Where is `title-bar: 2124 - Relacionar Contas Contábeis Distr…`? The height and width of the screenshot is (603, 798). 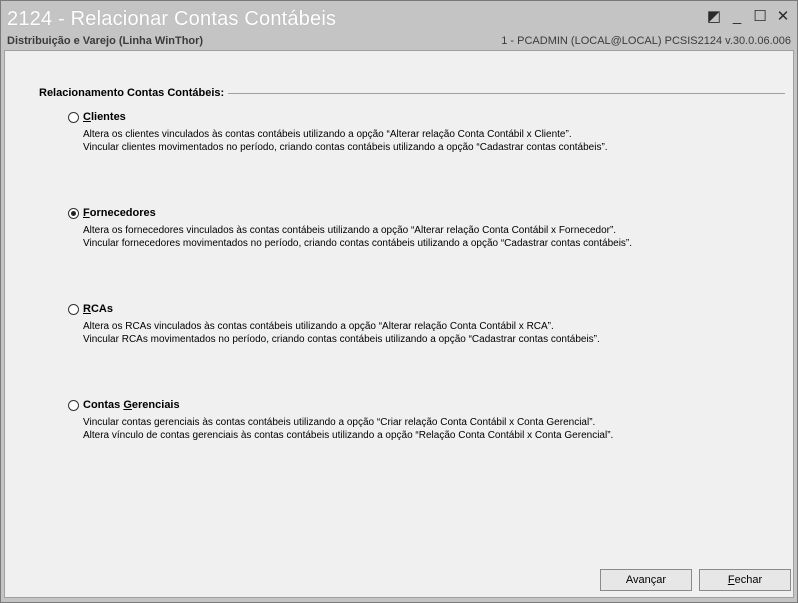 title-bar: 2124 - Relacionar Contas Contábeis Distr… is located at coordinates (399, 25).